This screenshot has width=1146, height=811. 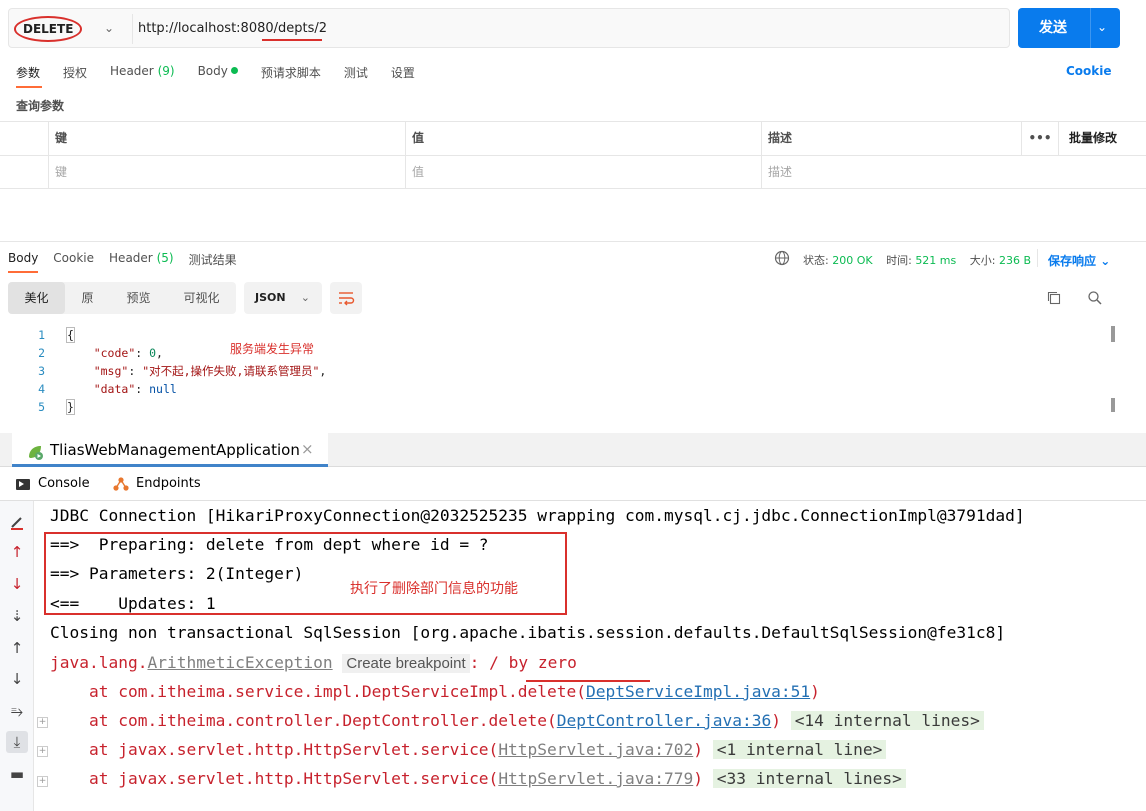 I want to click on url-bar: DELETE ⌄ http://localhost:8080/depts/2, so click(x=509, y=28).